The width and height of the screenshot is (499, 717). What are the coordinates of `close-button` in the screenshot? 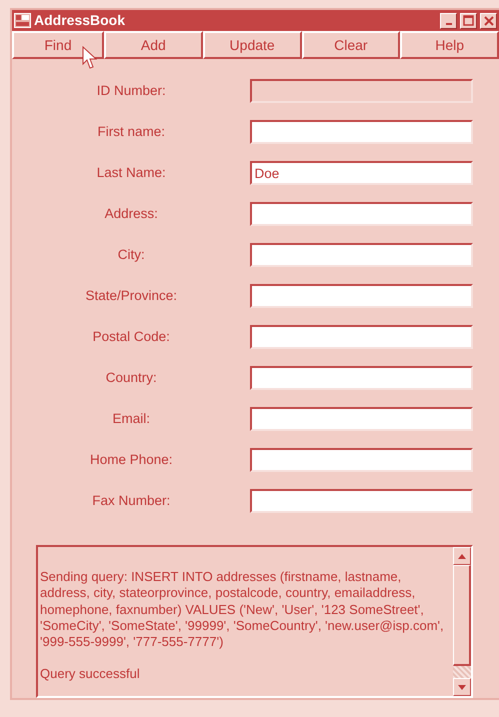 It's located at (488, 20).